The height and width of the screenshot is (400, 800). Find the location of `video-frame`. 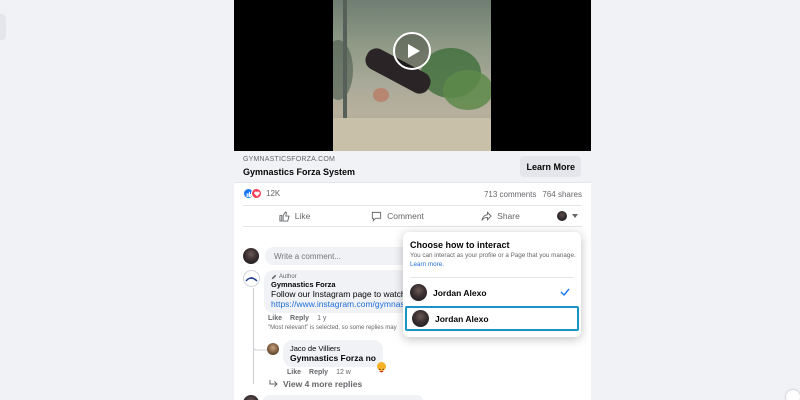

video-frame is located at coordinates (412, 75).